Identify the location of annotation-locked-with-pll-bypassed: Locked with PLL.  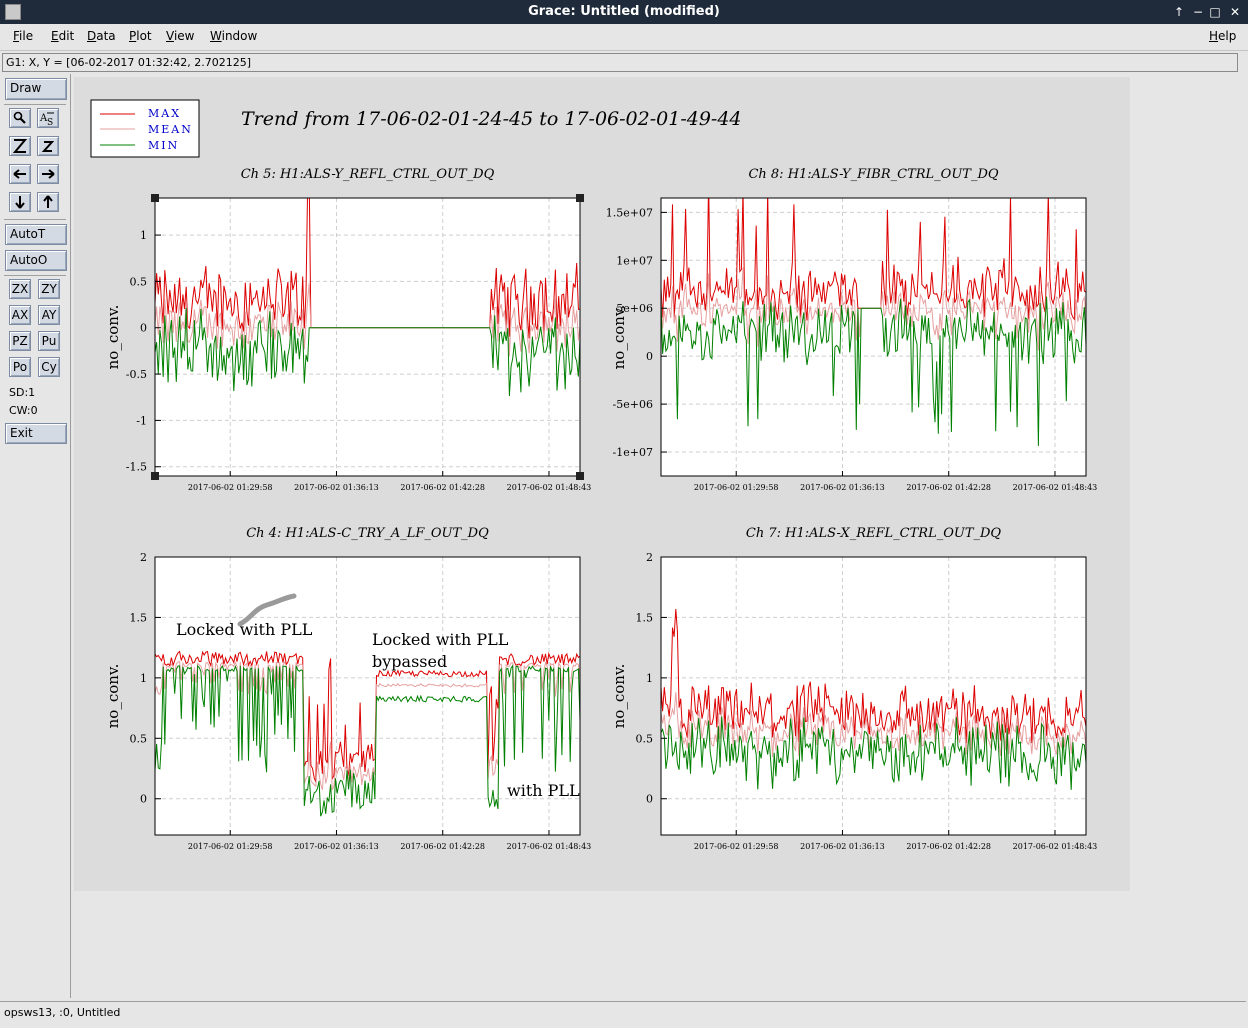
(440, 639).